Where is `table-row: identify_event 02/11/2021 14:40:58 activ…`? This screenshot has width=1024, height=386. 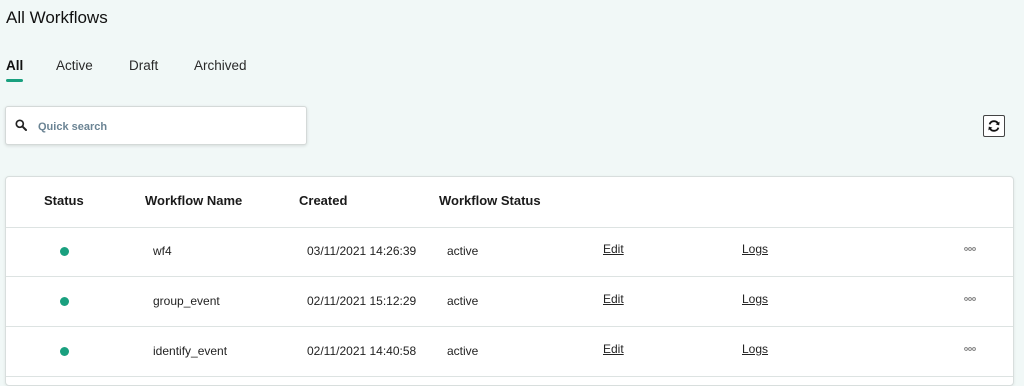
table-row: identify_event 02/11/2021 14:40:58 activ… is located at coordinates (509, 352).